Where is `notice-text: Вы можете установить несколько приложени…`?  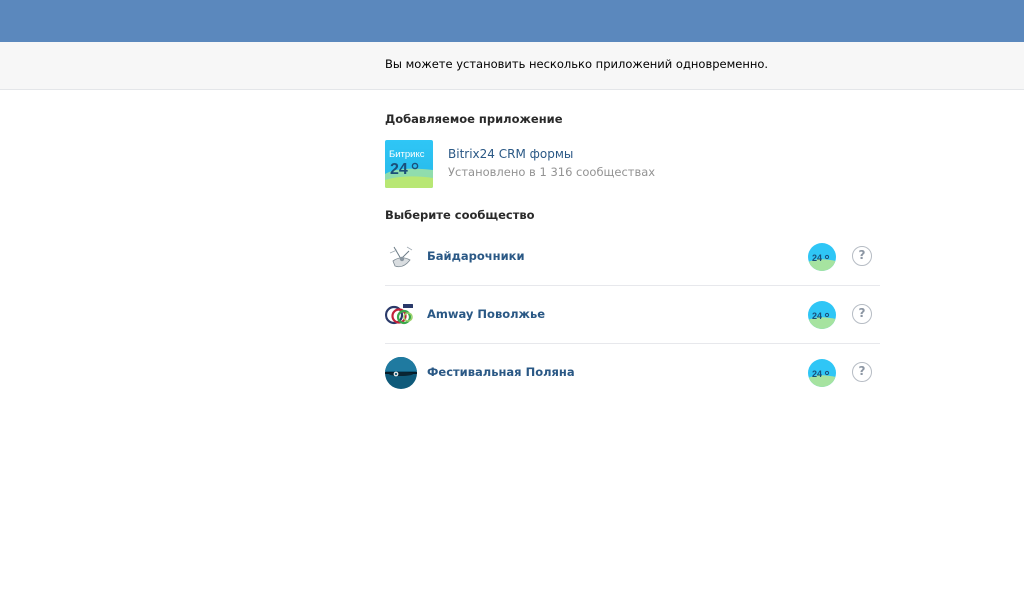 notice-text: Вы можете установить несколько приложени… is located at coordinates (577, 64).